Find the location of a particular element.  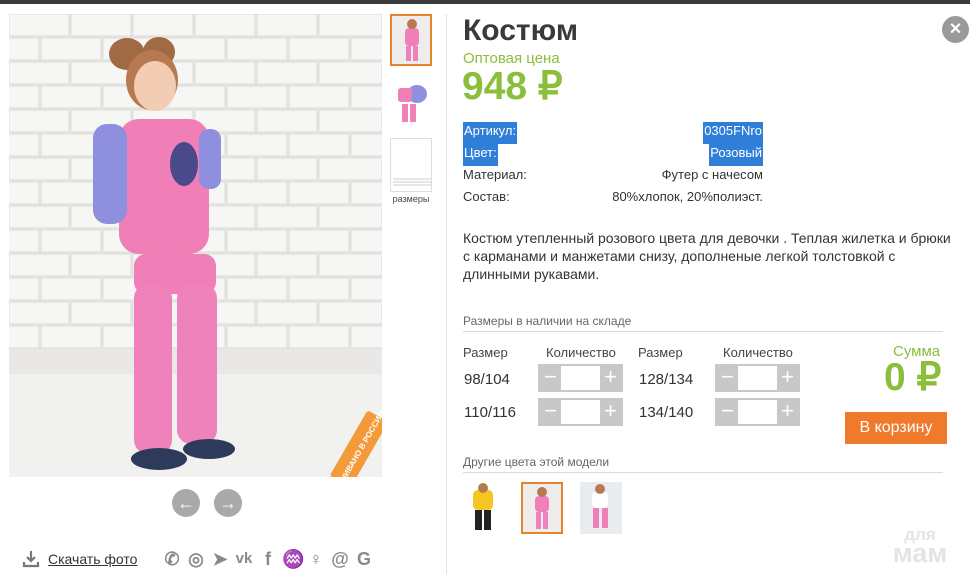

prev-photo-arrow-icon: ← is located at coordinates (186, 503).